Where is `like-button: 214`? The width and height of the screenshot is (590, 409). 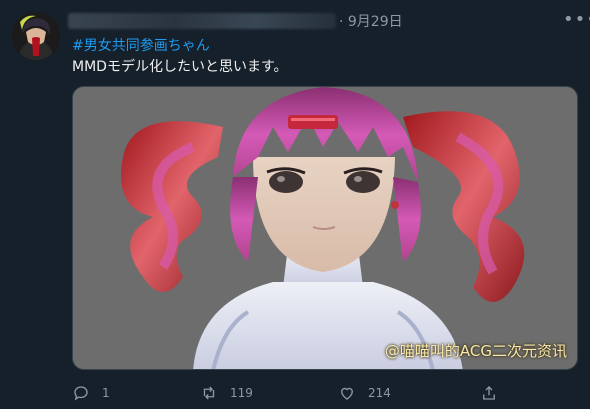
like-button: 214 is located at coordinates (364, 393).